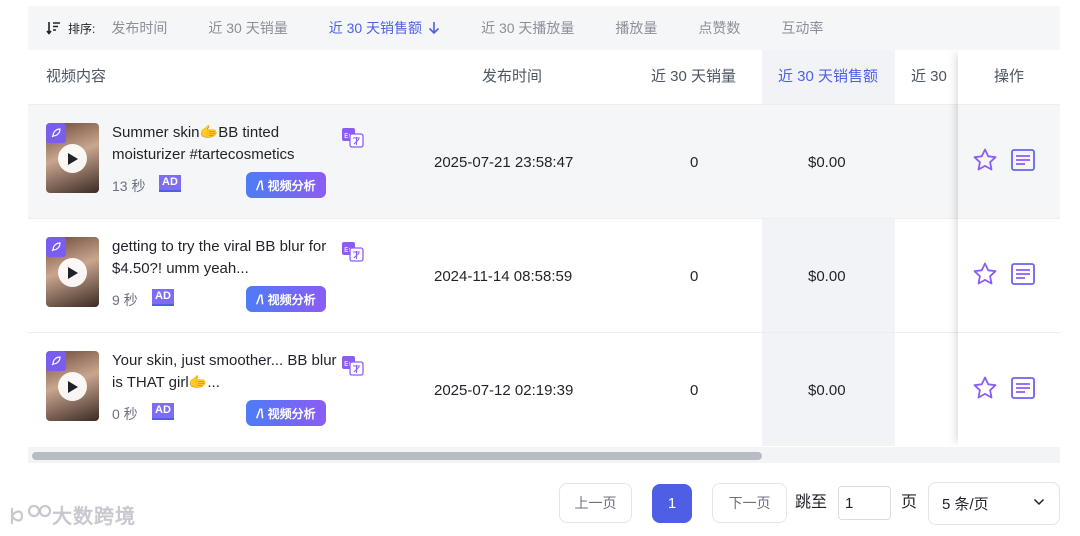 This screenshot has width=1080, height=536. What do you see at coordinates (512, 77) in the screenshot?
I see `header-publish-time: 发布时间` at bounding box center [512, 77].